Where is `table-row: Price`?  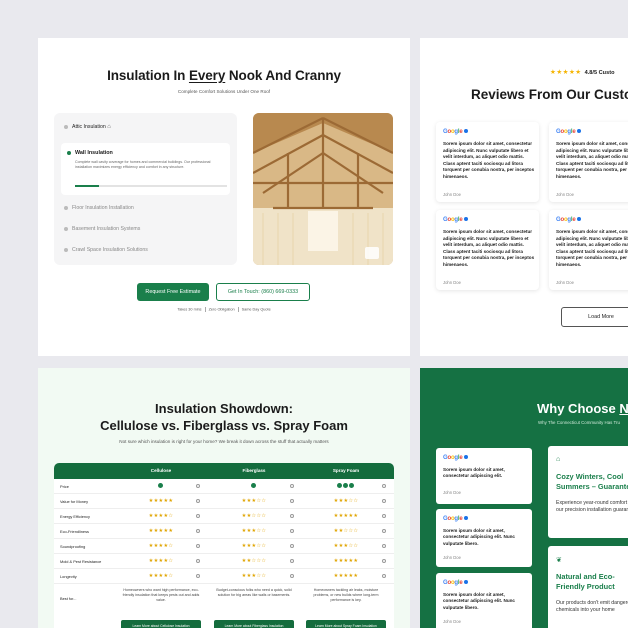 table-row: Price is located at coordinates (224, 486).